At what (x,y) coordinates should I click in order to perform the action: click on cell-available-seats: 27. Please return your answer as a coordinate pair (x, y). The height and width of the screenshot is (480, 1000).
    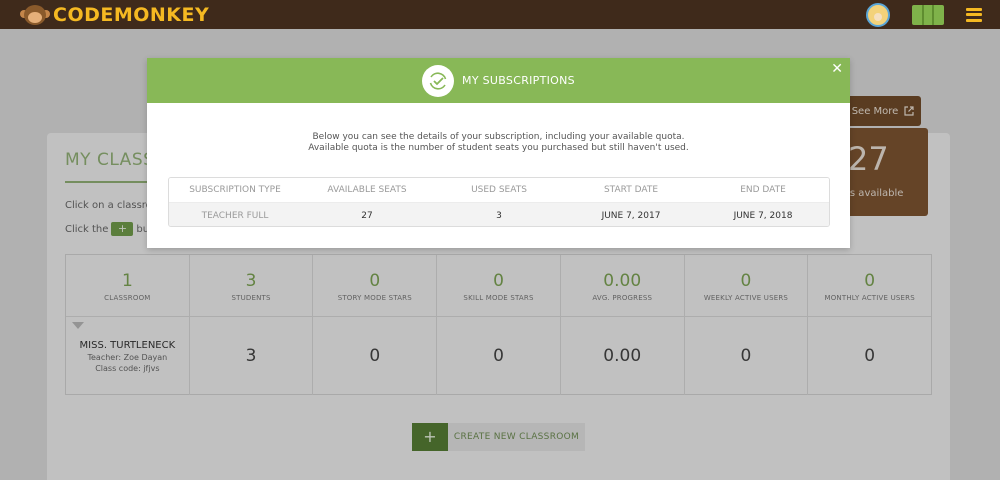
    Looking at the image, I should click on (367, 215).